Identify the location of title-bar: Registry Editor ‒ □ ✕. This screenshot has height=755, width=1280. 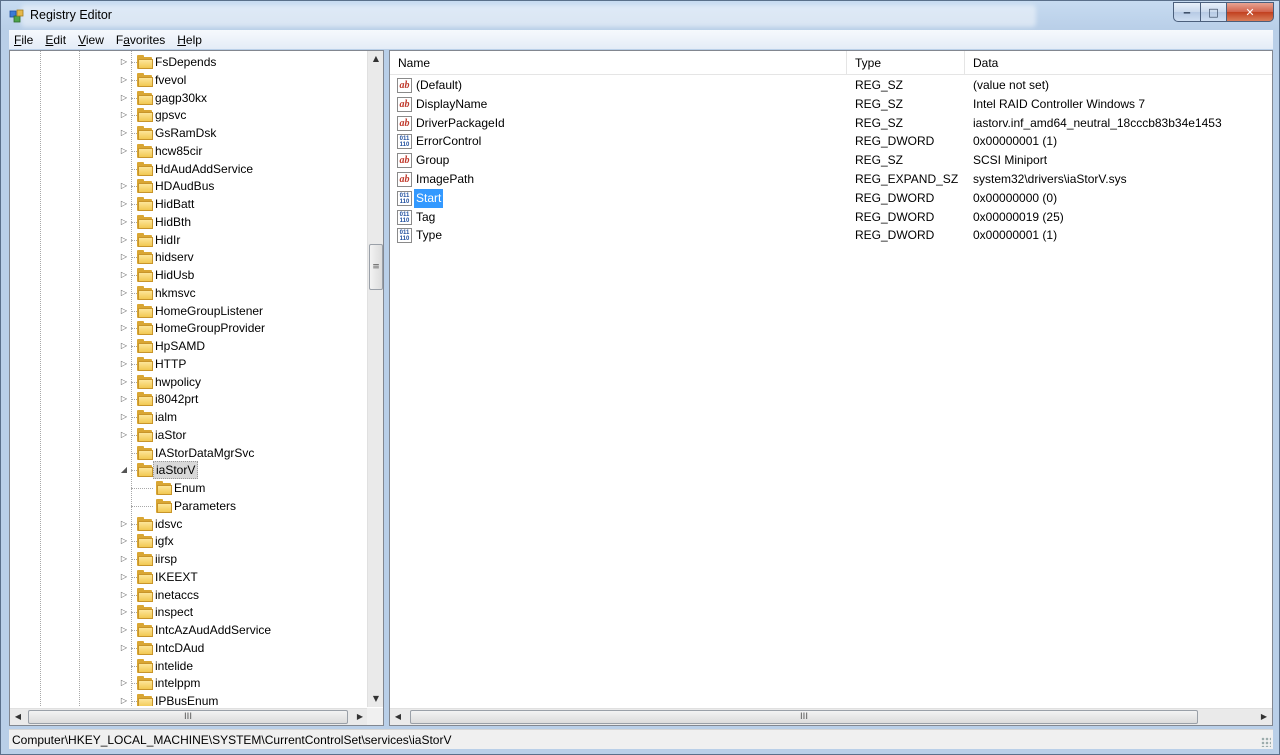
(640, 15).